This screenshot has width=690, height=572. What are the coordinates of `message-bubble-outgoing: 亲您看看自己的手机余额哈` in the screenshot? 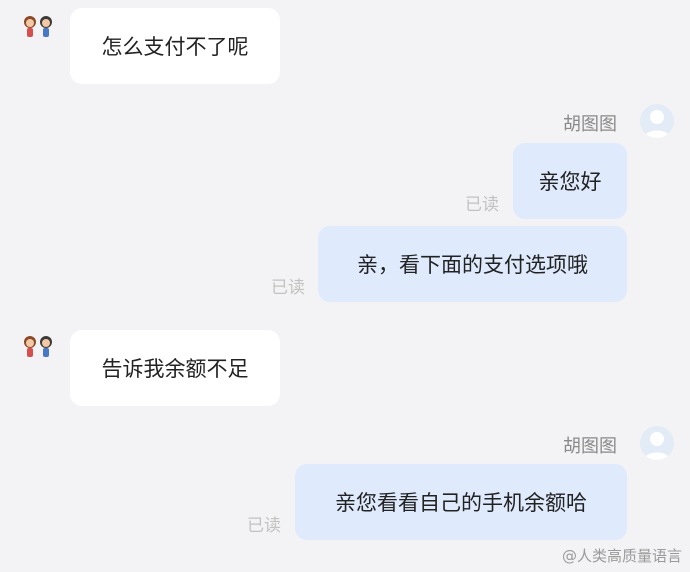 It's located at (461, 502).